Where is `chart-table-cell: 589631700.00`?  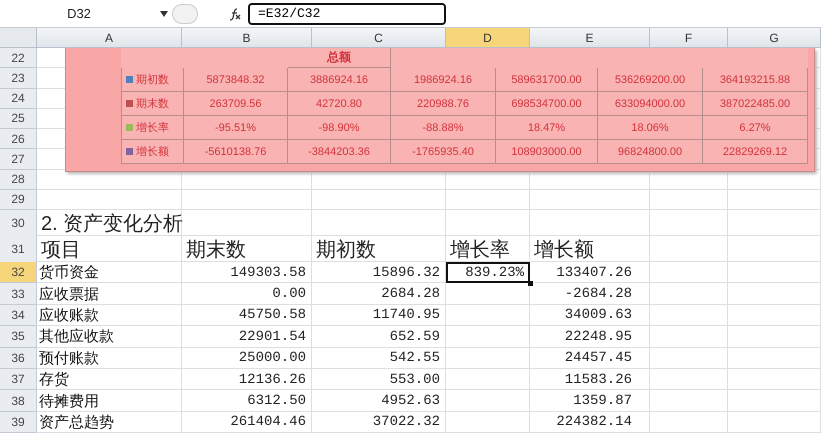 chart-table-cell: 589631700.00 is located at coordinates (547, 80).